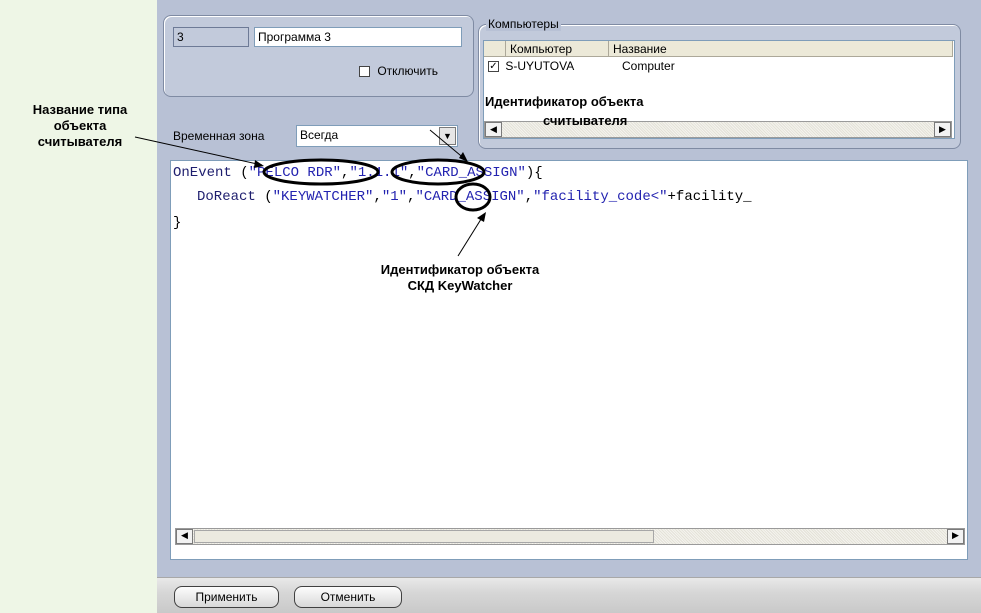 The height and width of the screenshot is (613, 981). I want to click on cancel-button: Отменить, so click(348, 597).